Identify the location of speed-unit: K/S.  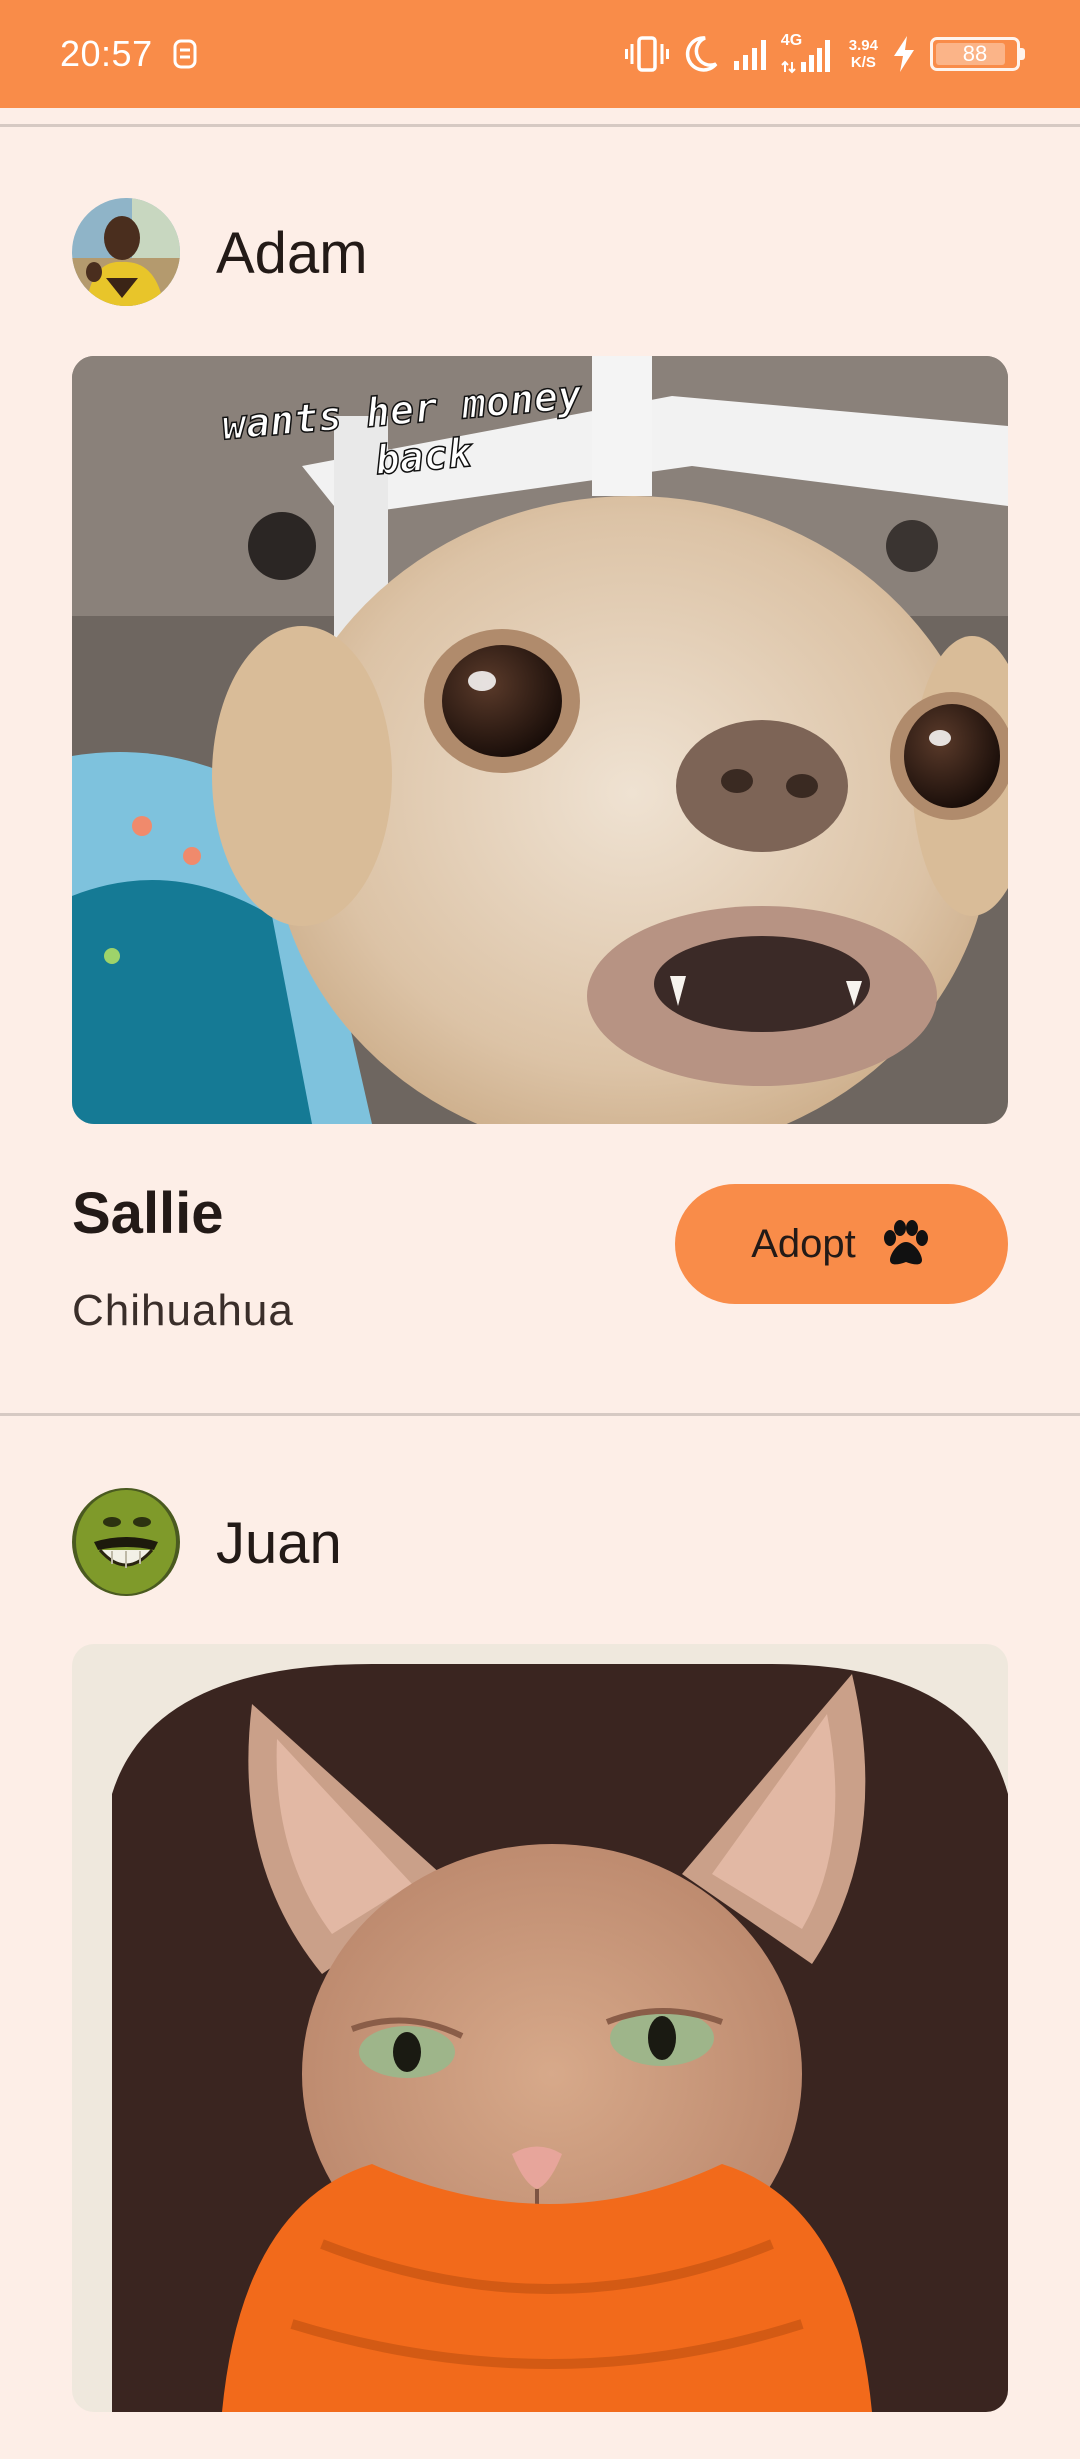
(863, 62).